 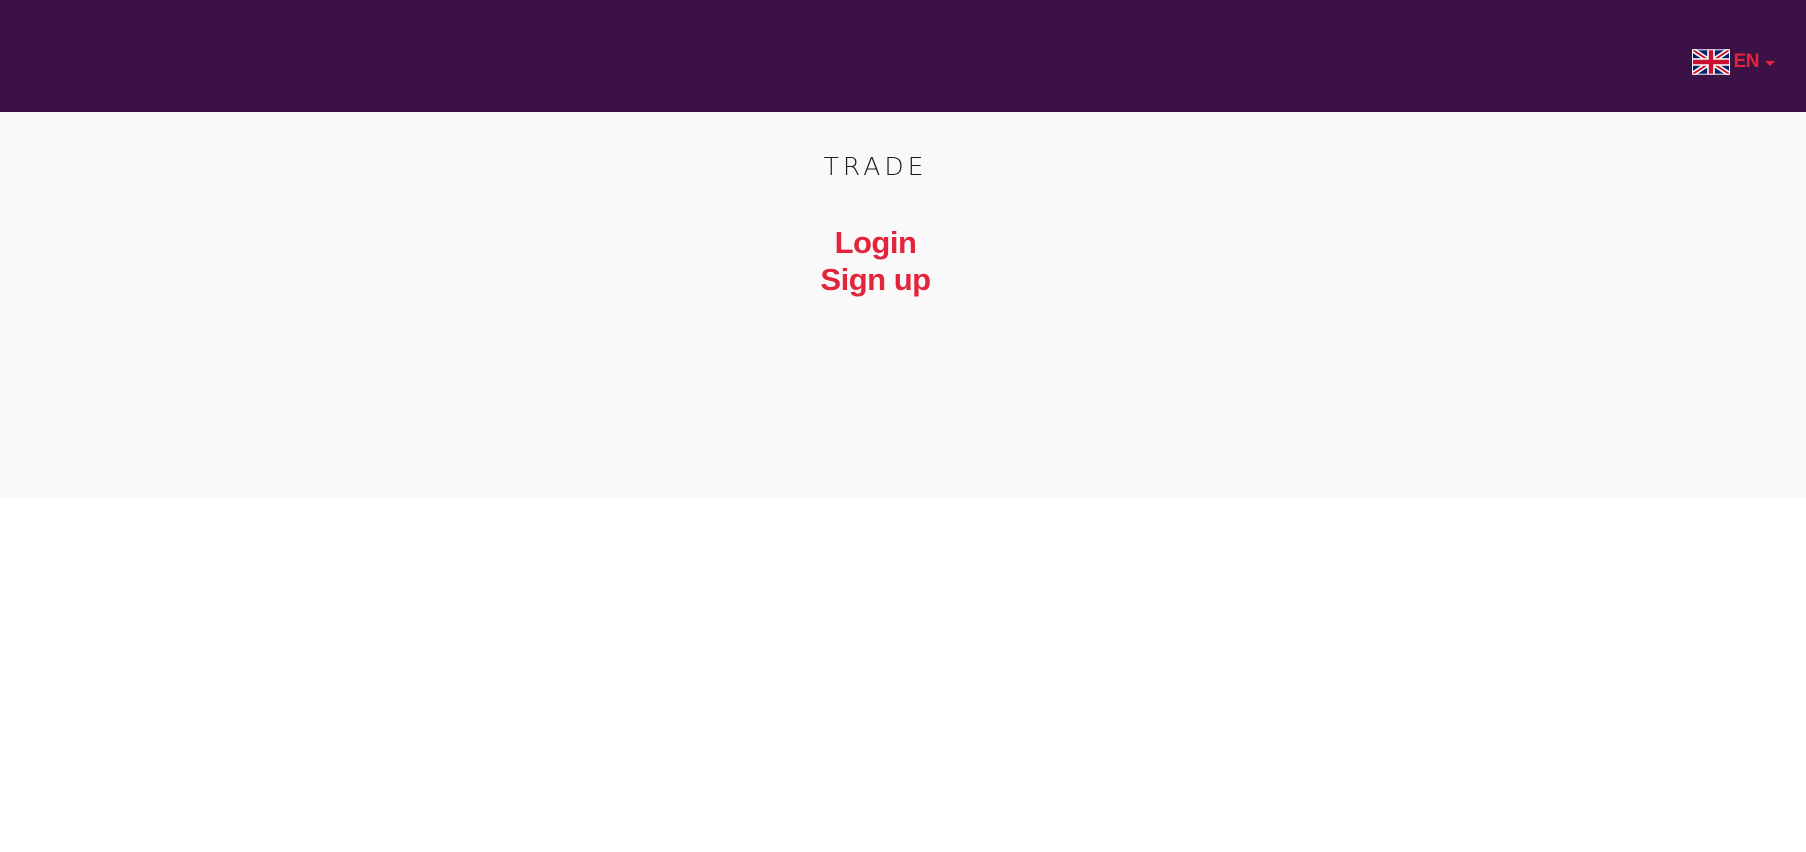 What do you see at coordinates (903, 56) in the screenshot?
I see `top-header: EN` at bounding box center [903, 56].